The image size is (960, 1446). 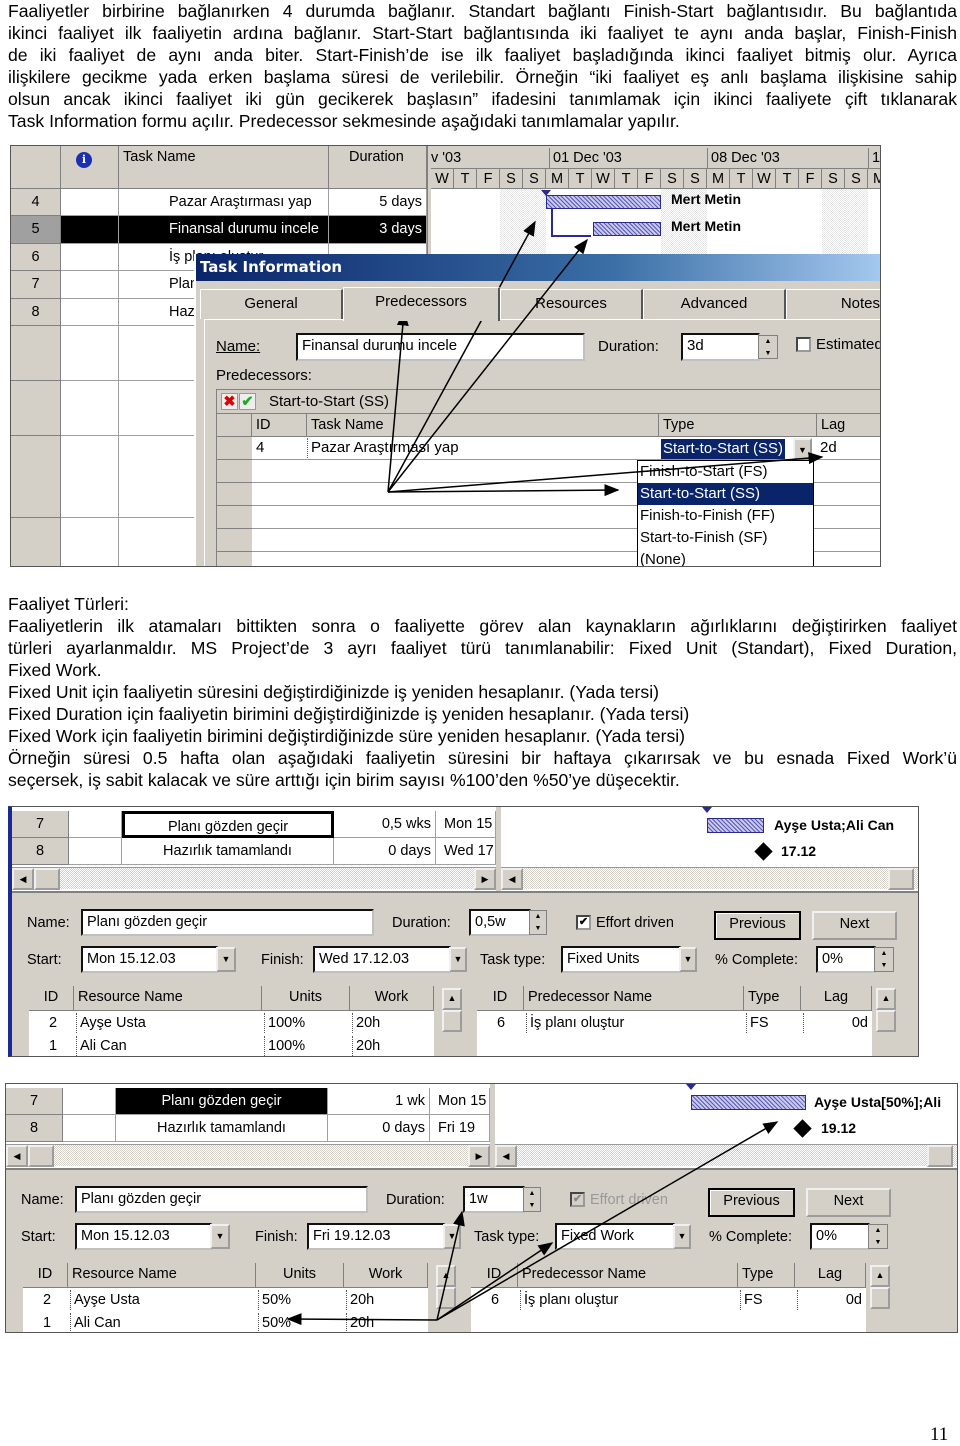 What do you see at coordinates (36, 257) in the screenshot?
I see `row-id: 6` at bounding box center [36, 257].